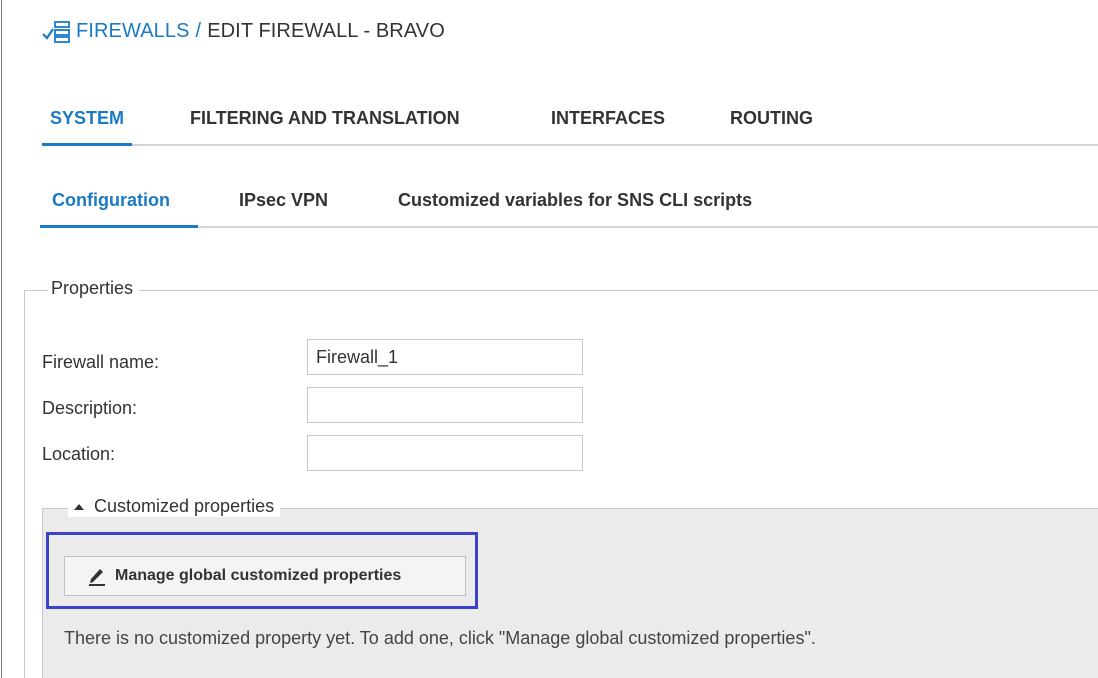  What do you see at coordinates (97, 577) in the screenshot?
I see `pencil-icon` at bounding box center [97, 577].